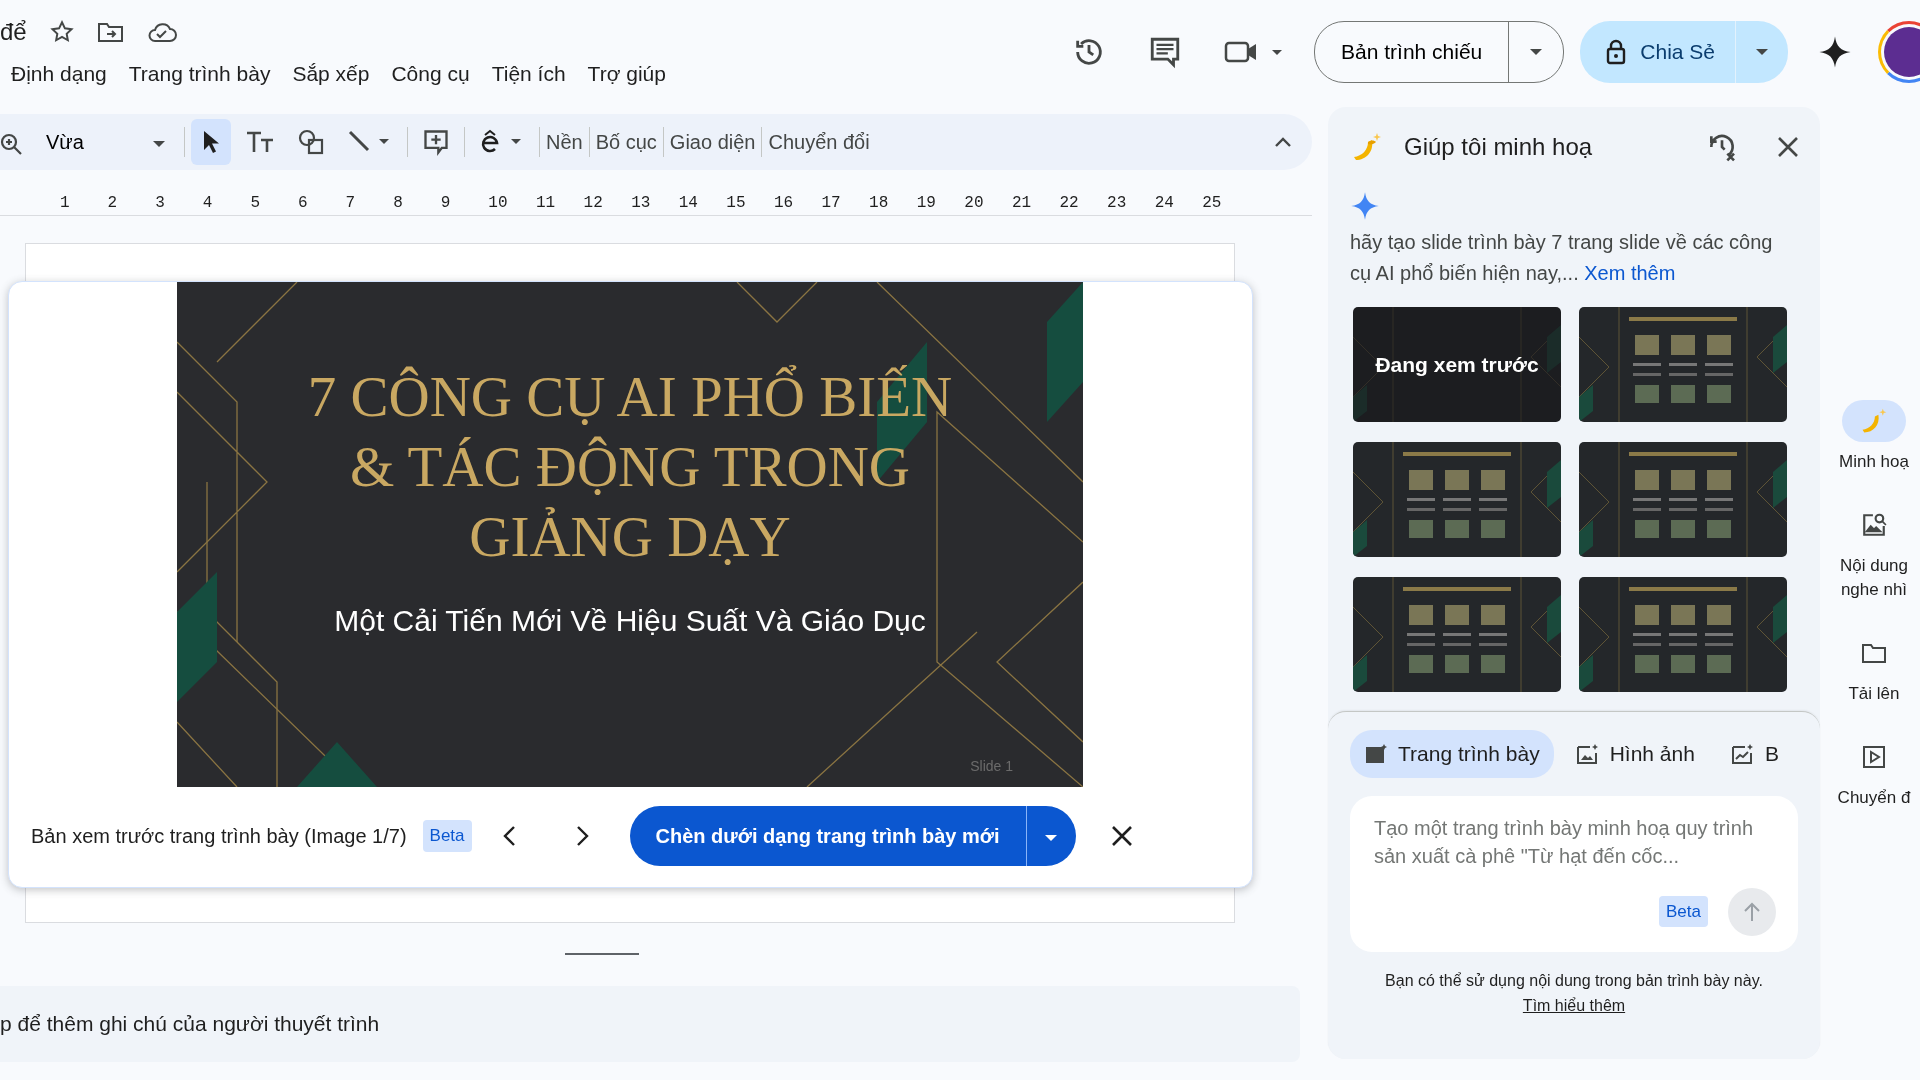  What do you see at coordinates (626, 142) in the screenshot?
I see `toolbar-button: Bố cục` at bounding box center [626, 142].